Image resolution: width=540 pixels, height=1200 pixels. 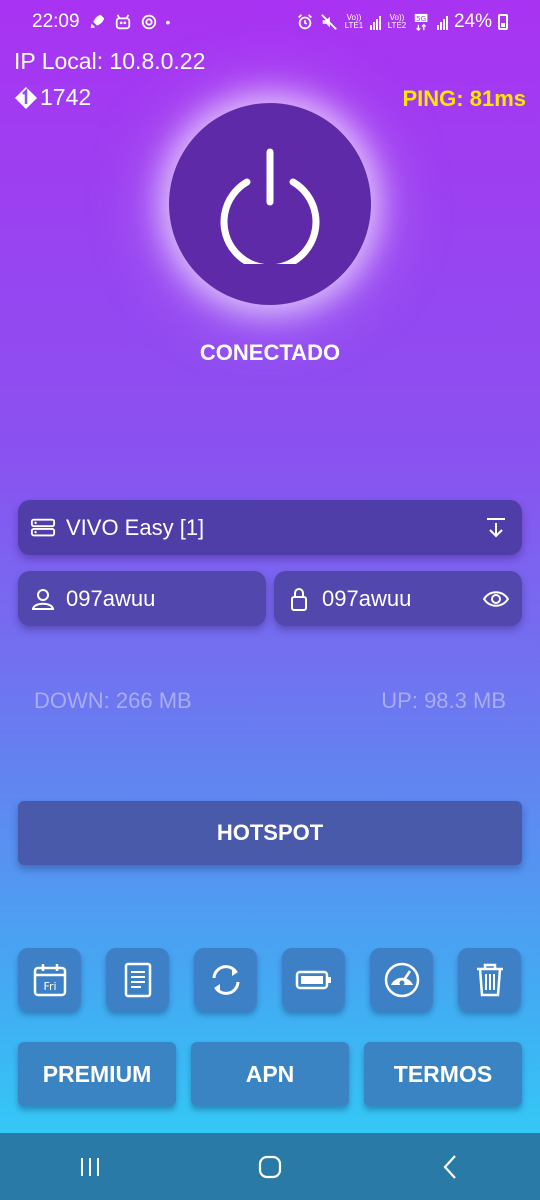 I want to click on status-time: 22:09, so click(x=56, y=21).